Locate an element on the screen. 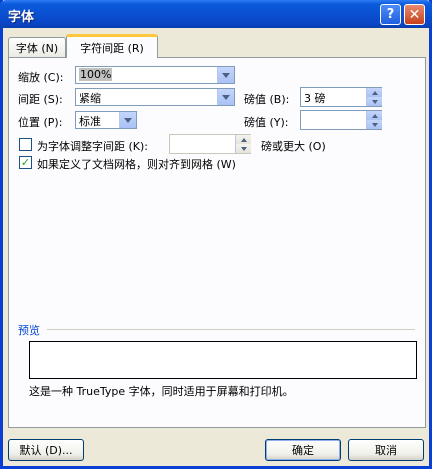 Image resolution: width=432 pixels, height=469 pixels. close-icon: ✕ is located at coordinates (414, 14).